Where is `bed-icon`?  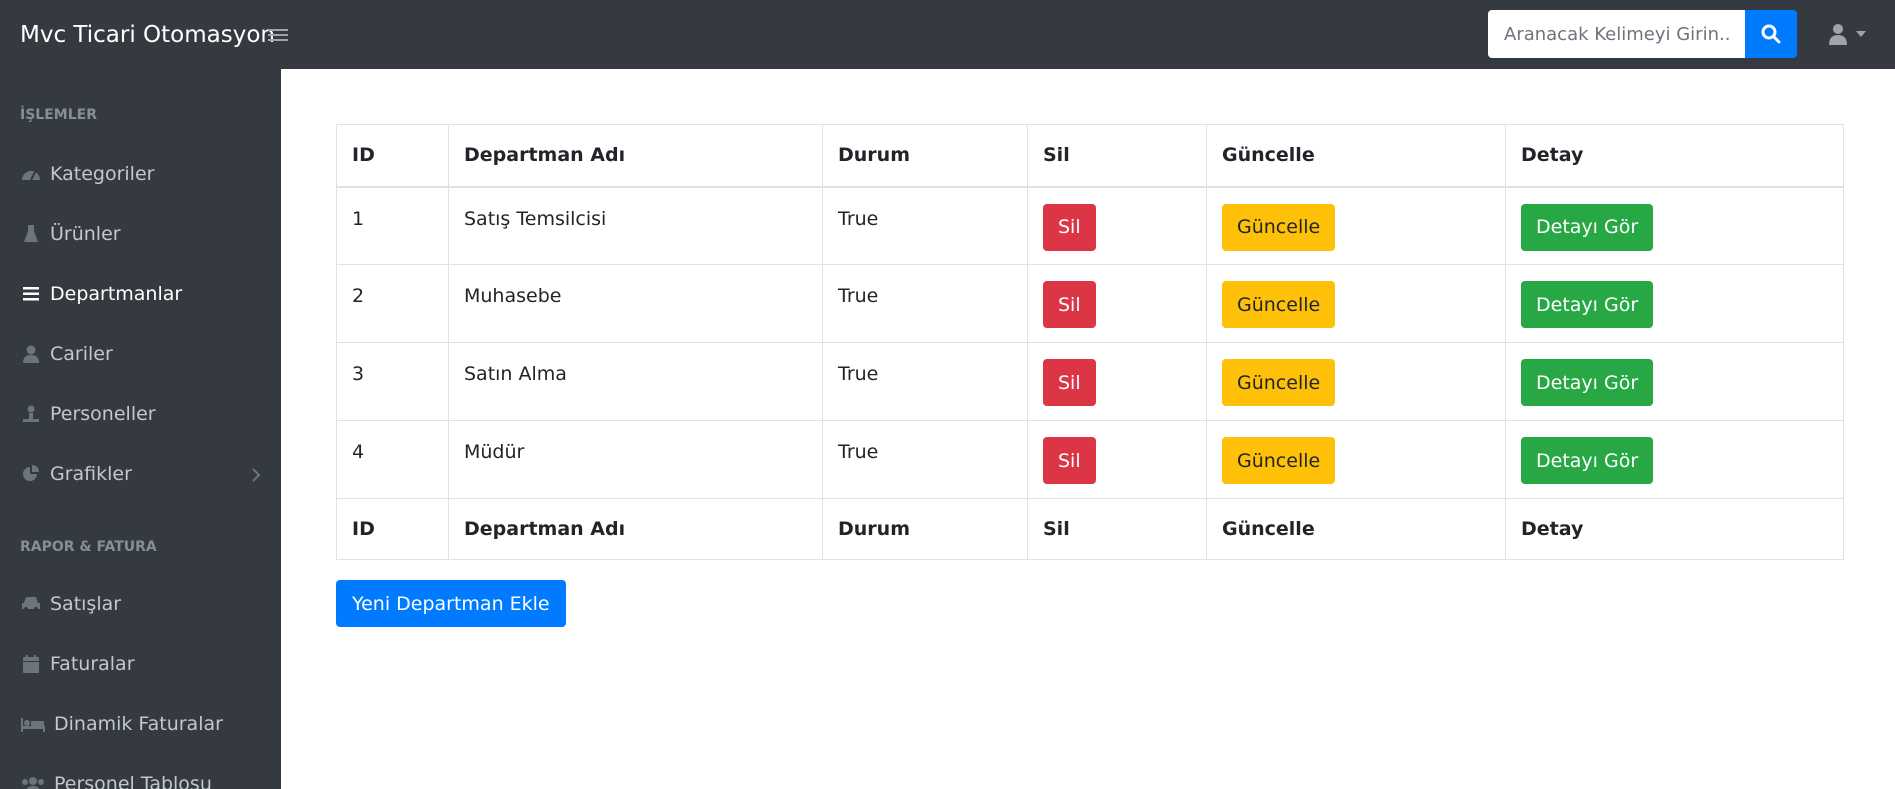
bed-icon is located at coordinates (33, 724).